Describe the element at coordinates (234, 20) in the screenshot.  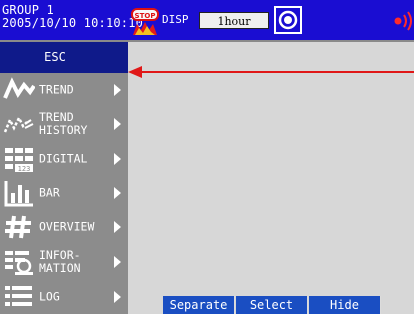
I see `time-span-display: 1hour` at that location.